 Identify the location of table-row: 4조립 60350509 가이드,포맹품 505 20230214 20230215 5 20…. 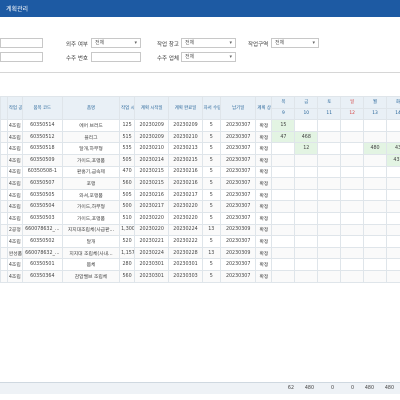
(200, 160).